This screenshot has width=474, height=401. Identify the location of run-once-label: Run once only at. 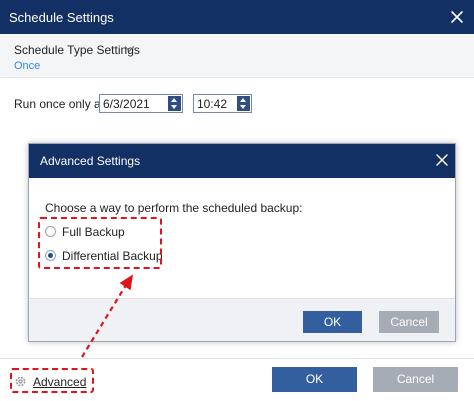
(59, 104).